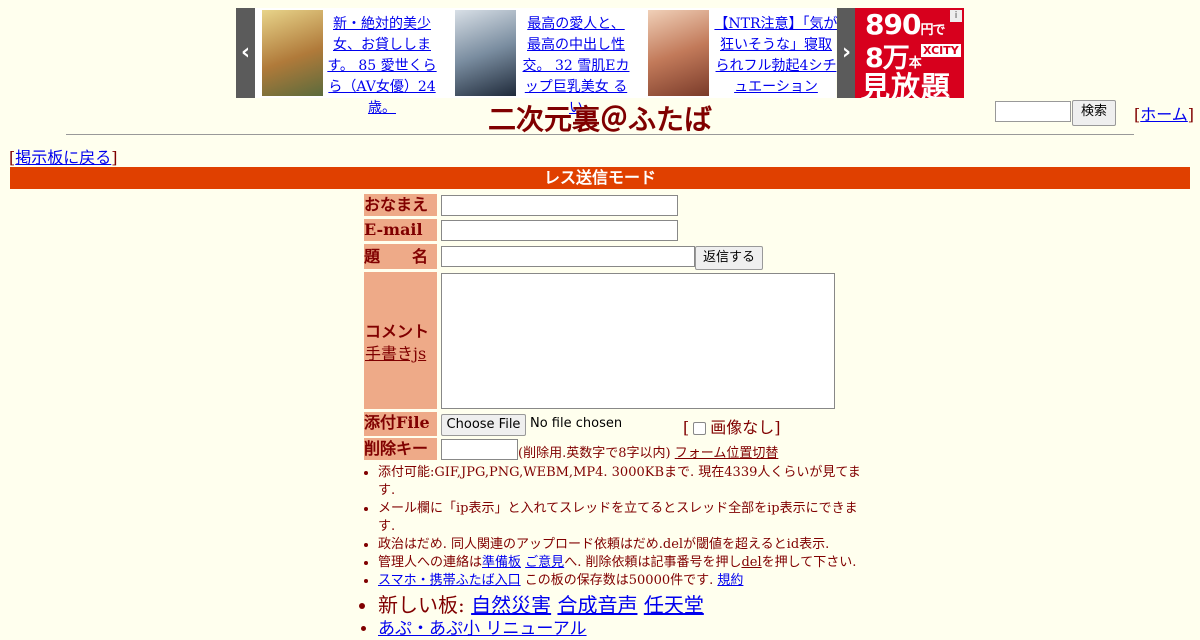 Image resolution: width=1200 pixels, height=640 pixels. What do you see at coordinates (941, 50) in the screenshot?
I see `banner-brand: XCITY` at bounding box center [941, 50].